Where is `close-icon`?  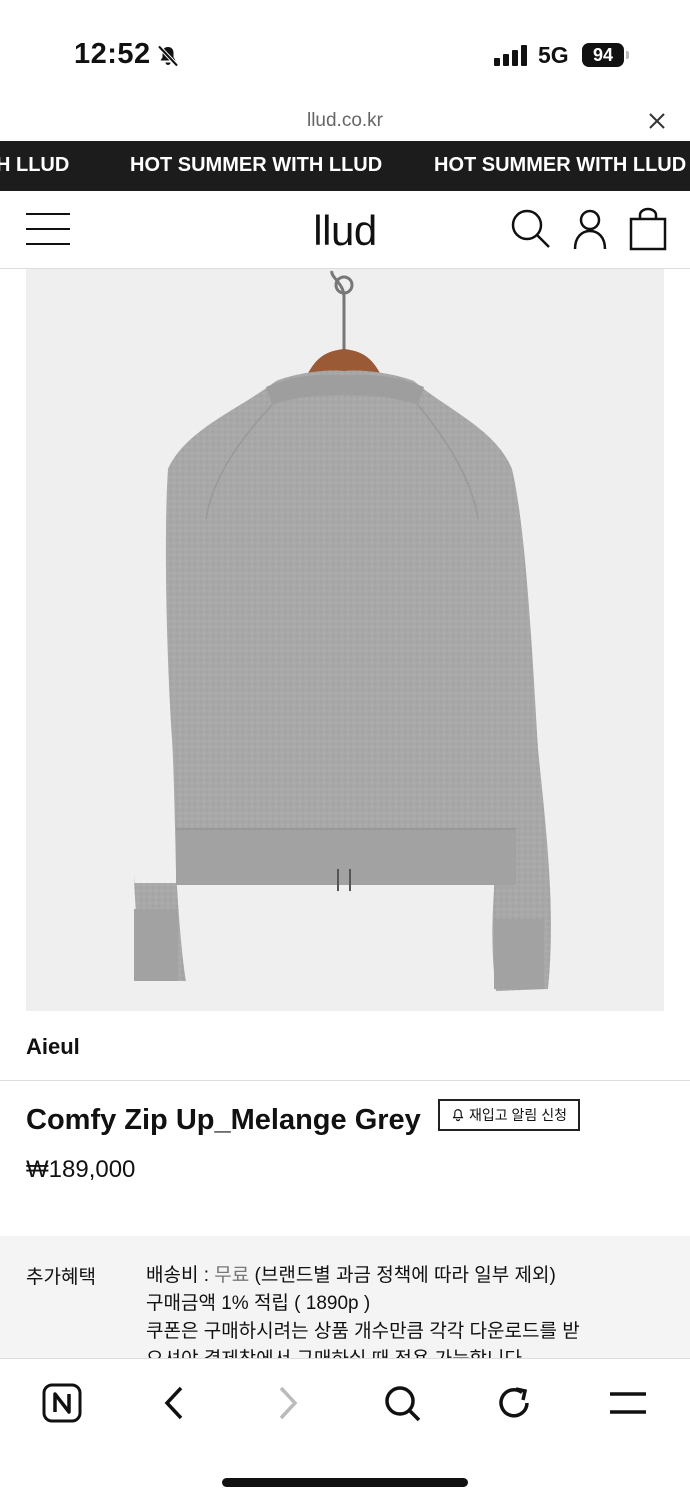 close-icon is located at coordinates (657, 121).